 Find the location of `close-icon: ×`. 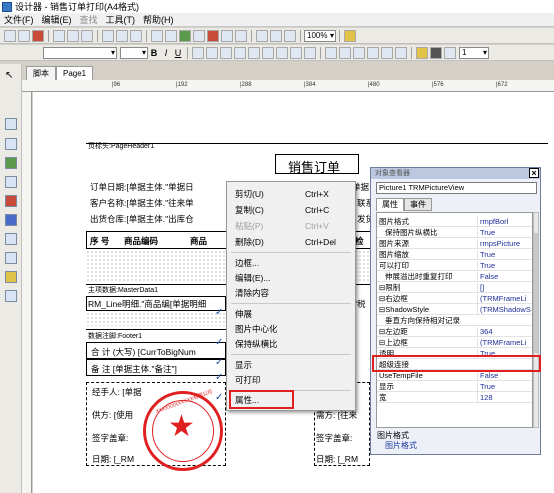

close-icon: × is located at coordinates (534, 173).